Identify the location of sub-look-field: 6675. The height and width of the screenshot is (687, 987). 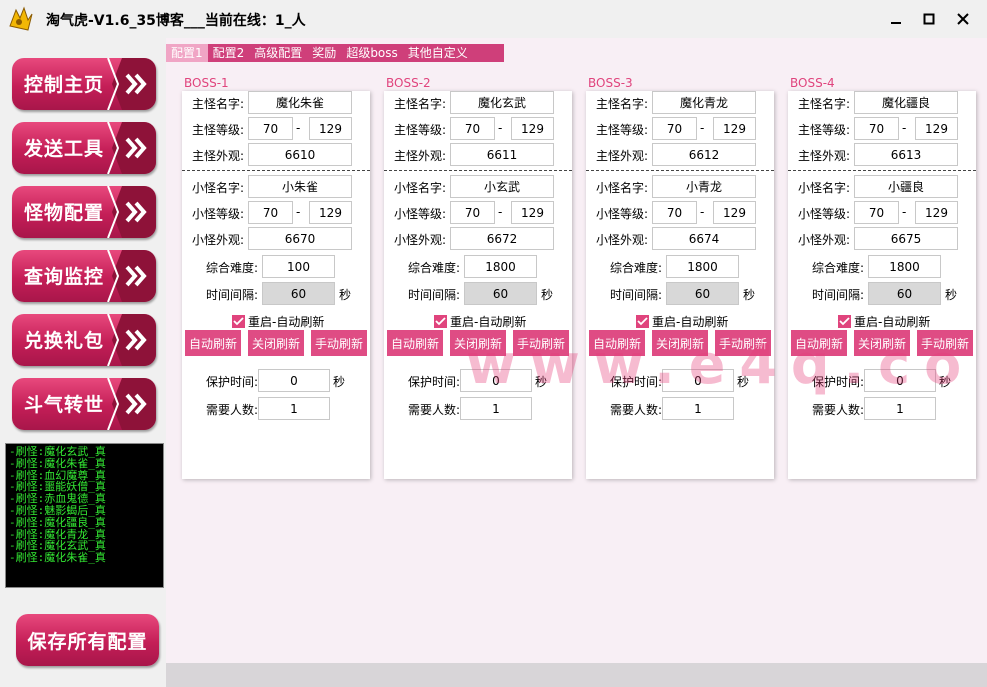
(906, 238).